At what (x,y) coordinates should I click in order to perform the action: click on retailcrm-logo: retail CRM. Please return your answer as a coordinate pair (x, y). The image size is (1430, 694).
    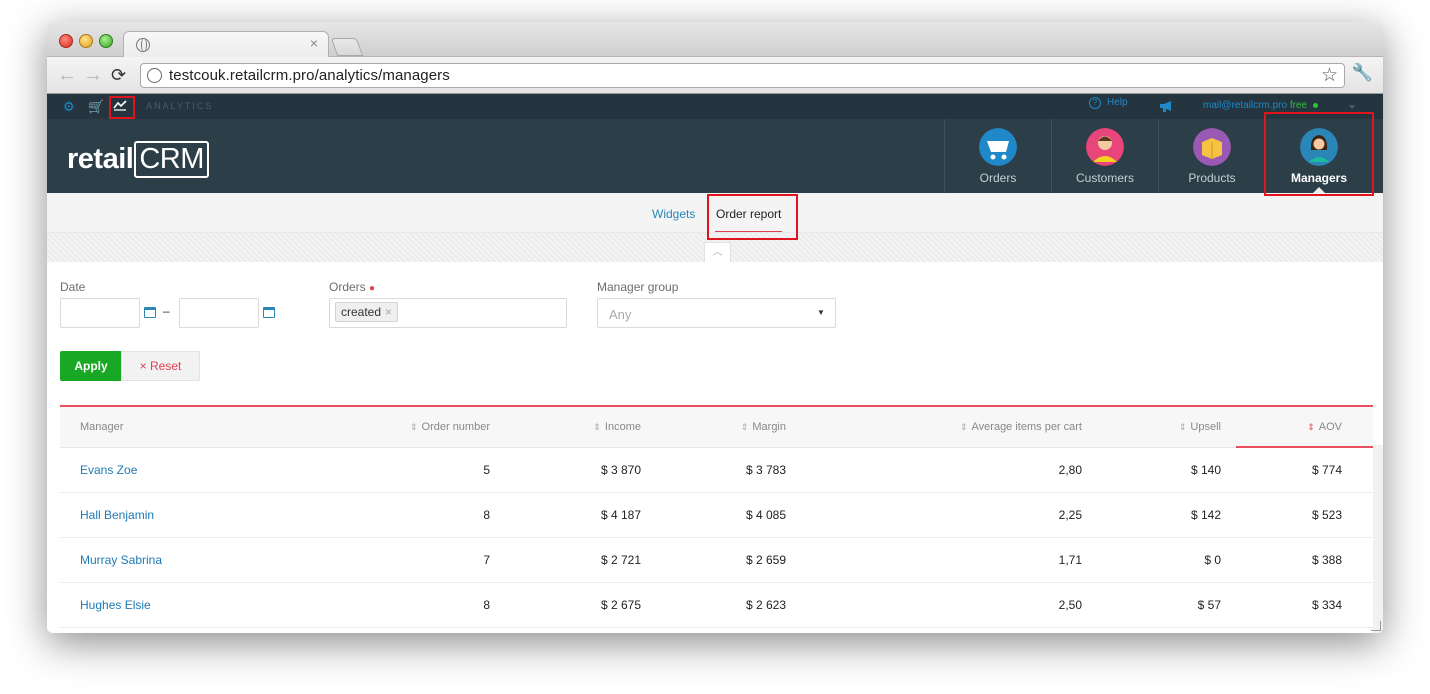
    Looking at the image, I should click on (138, 159).